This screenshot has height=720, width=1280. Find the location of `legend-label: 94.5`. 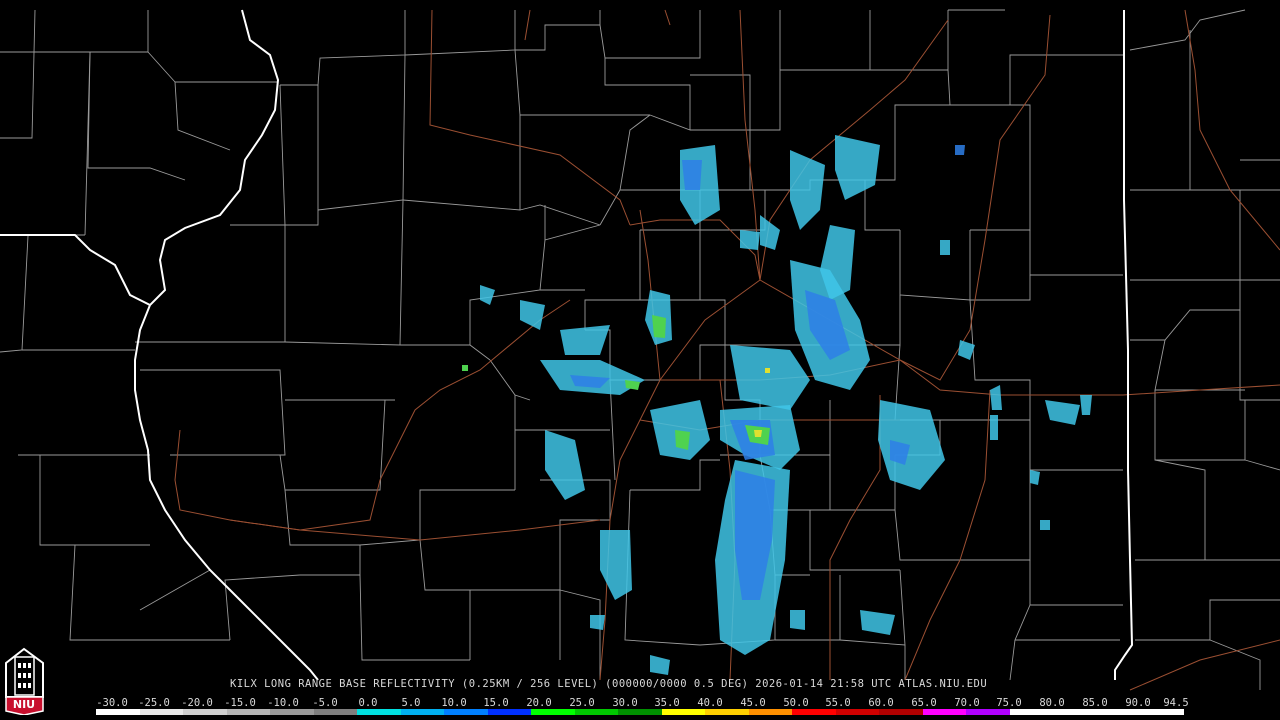

legend-label: 94.5 is located at coordinates (1176, 703).